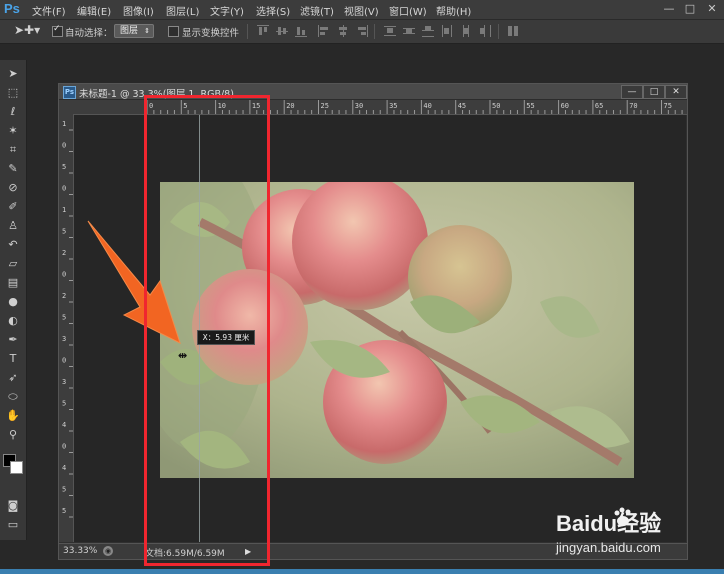  Describe the element at coordinates (57, 30) in the screenshot. I see `auto-select-checkbox` at that location.